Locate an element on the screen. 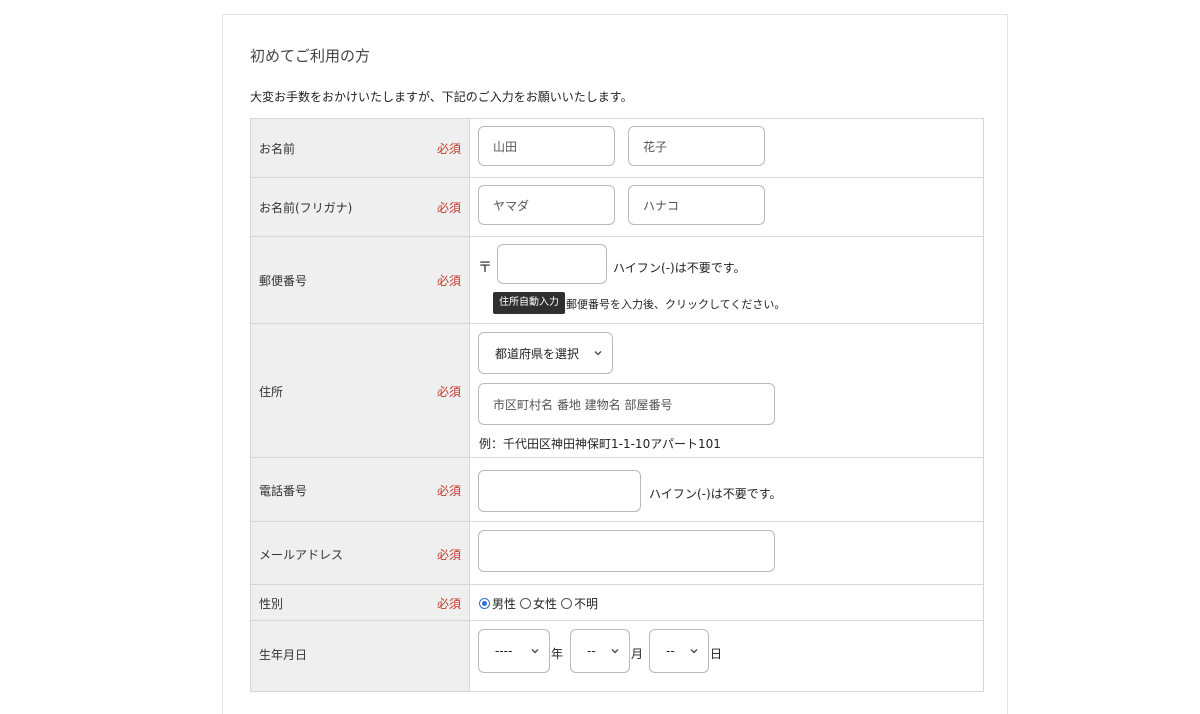  postal-code-input is located at coordinates (552, 264).